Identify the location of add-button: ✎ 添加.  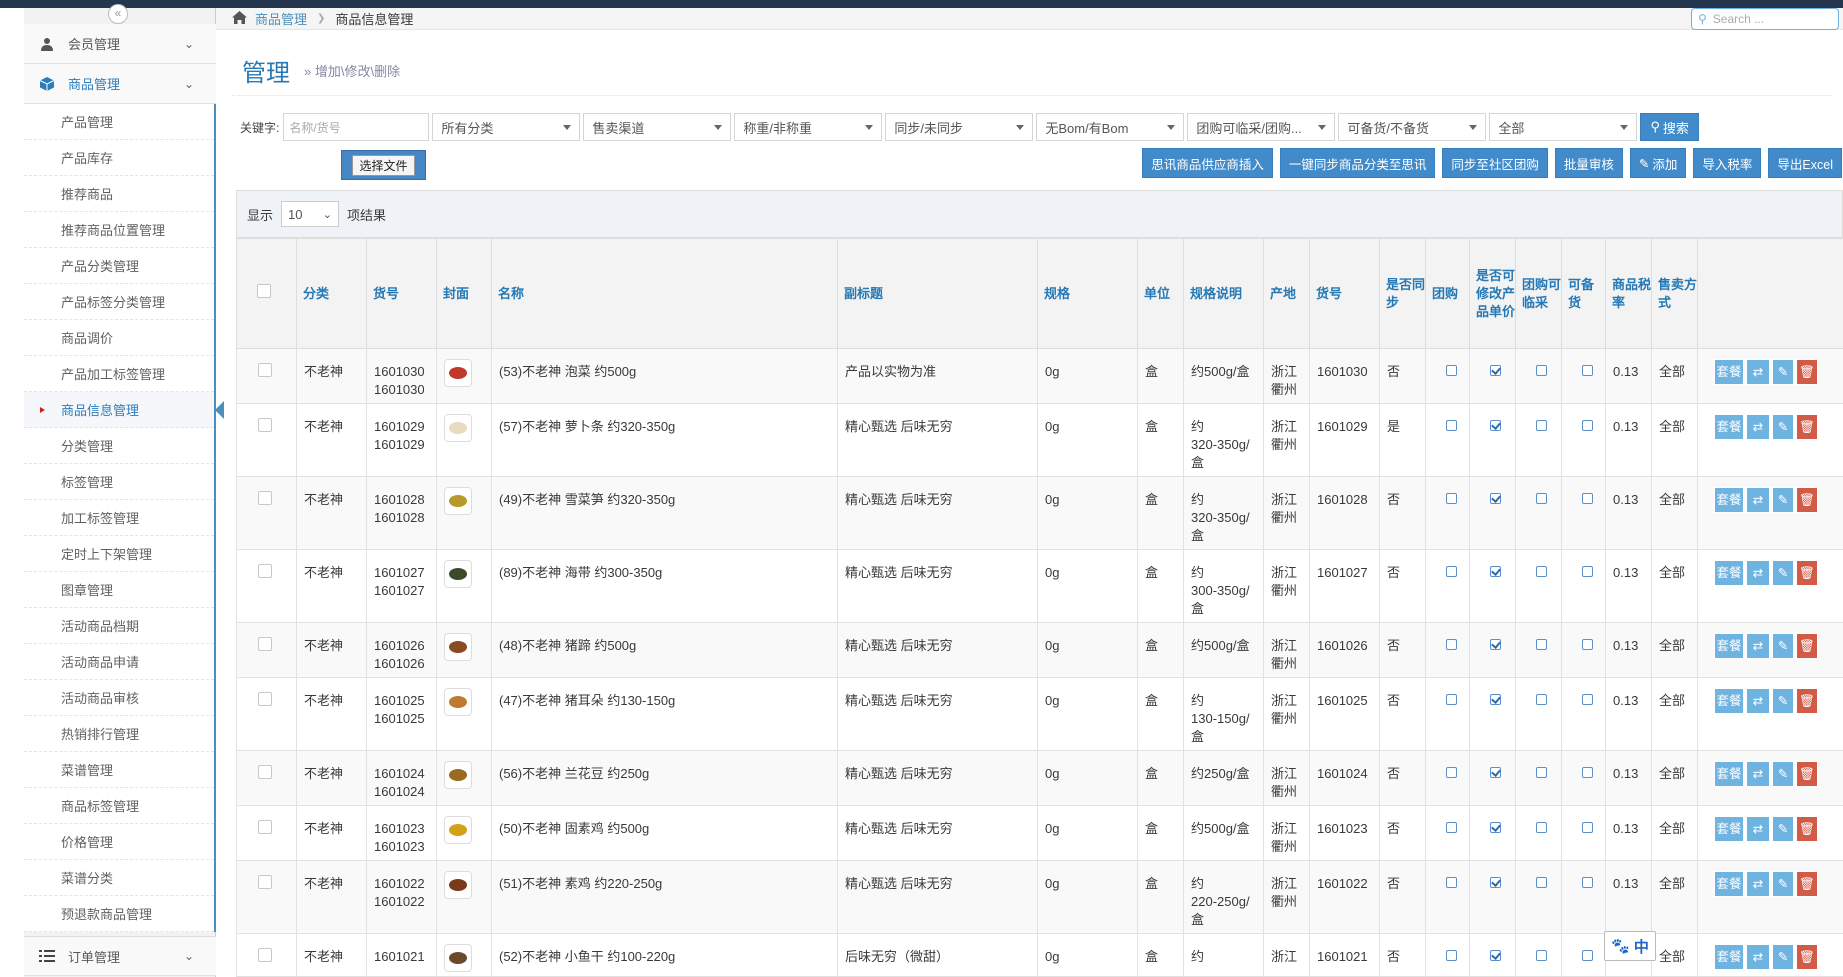
(1658, 163).